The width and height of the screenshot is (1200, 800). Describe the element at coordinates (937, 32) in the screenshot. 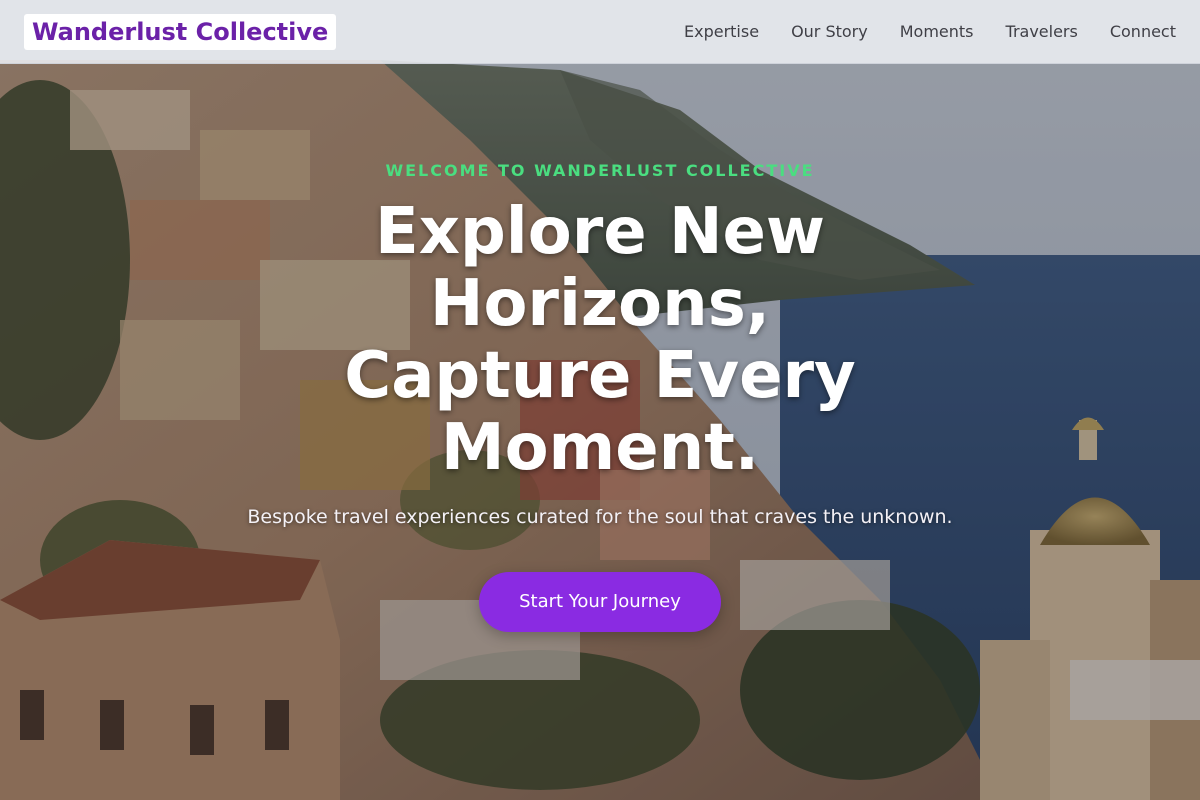

I see `nav-item-moments: Moments` at that location.